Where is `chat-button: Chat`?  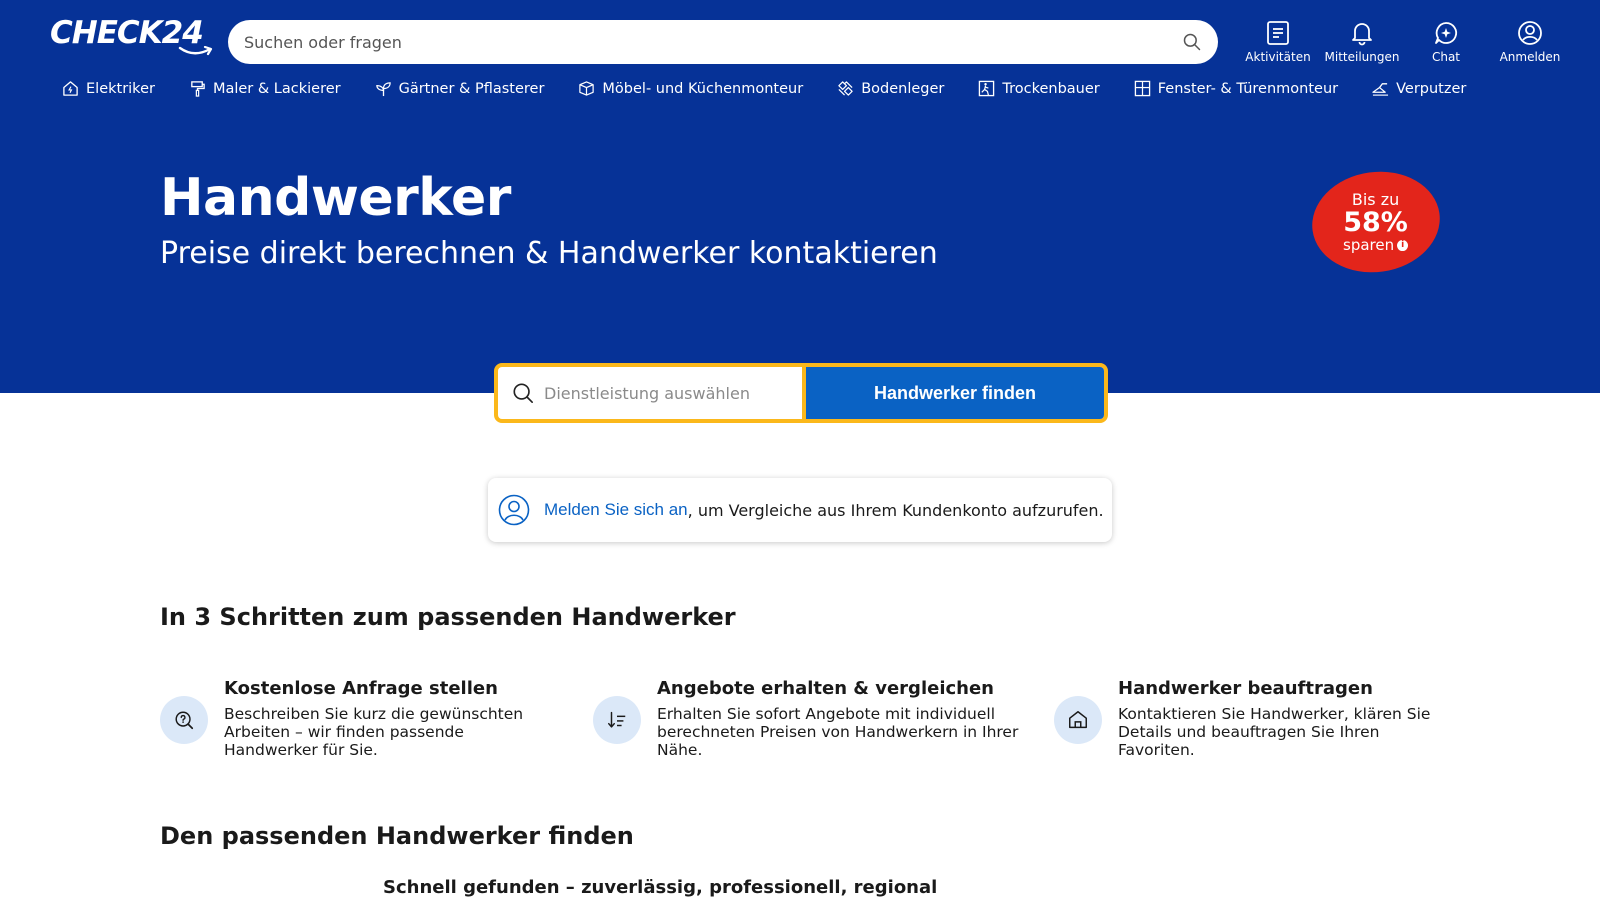 chat-button: Chat is located at coordinates (1446, 42).